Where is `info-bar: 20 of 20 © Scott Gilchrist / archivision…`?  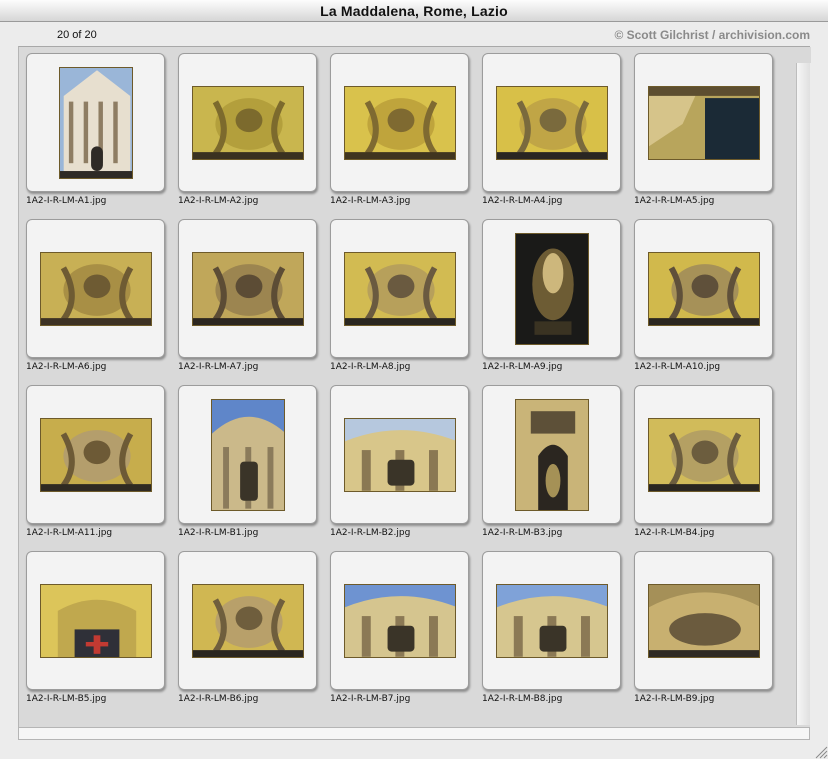 info-bar: 20 of 20 © Scott Gilchrist / archivision… is located at coordinates (414, 35).